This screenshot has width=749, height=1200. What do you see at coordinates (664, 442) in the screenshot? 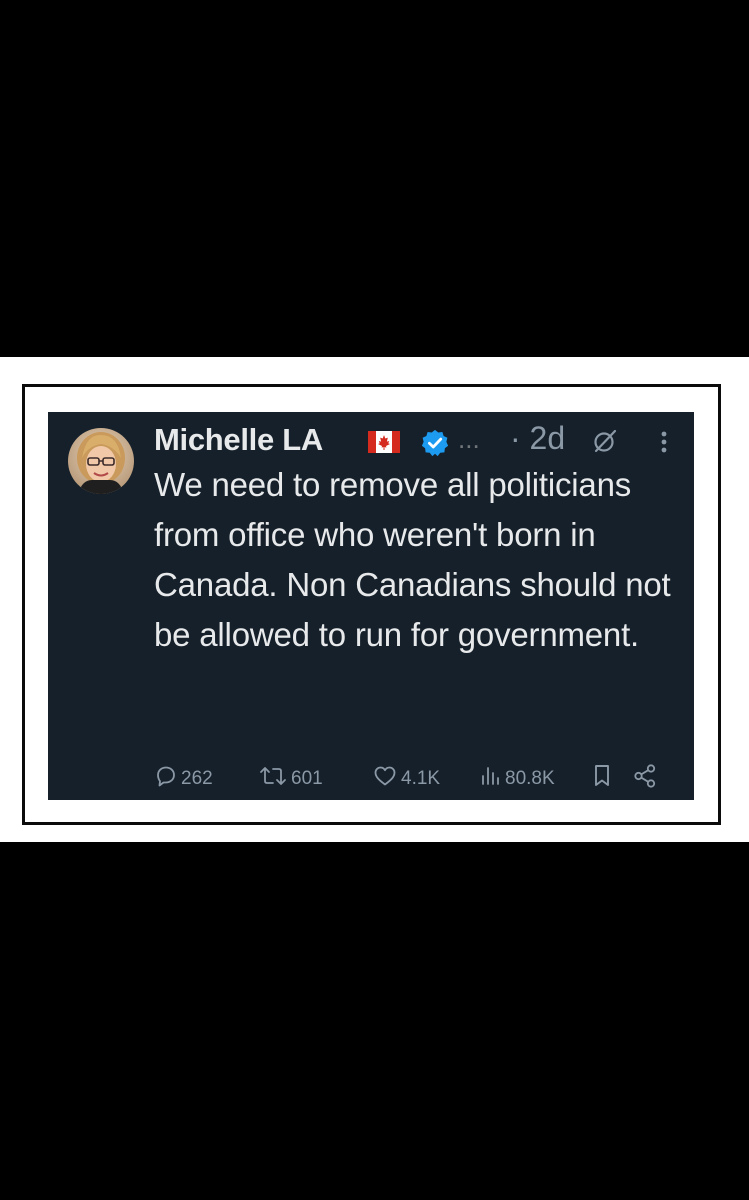
I see `more-options-icon` at bounding box center [664, 442].